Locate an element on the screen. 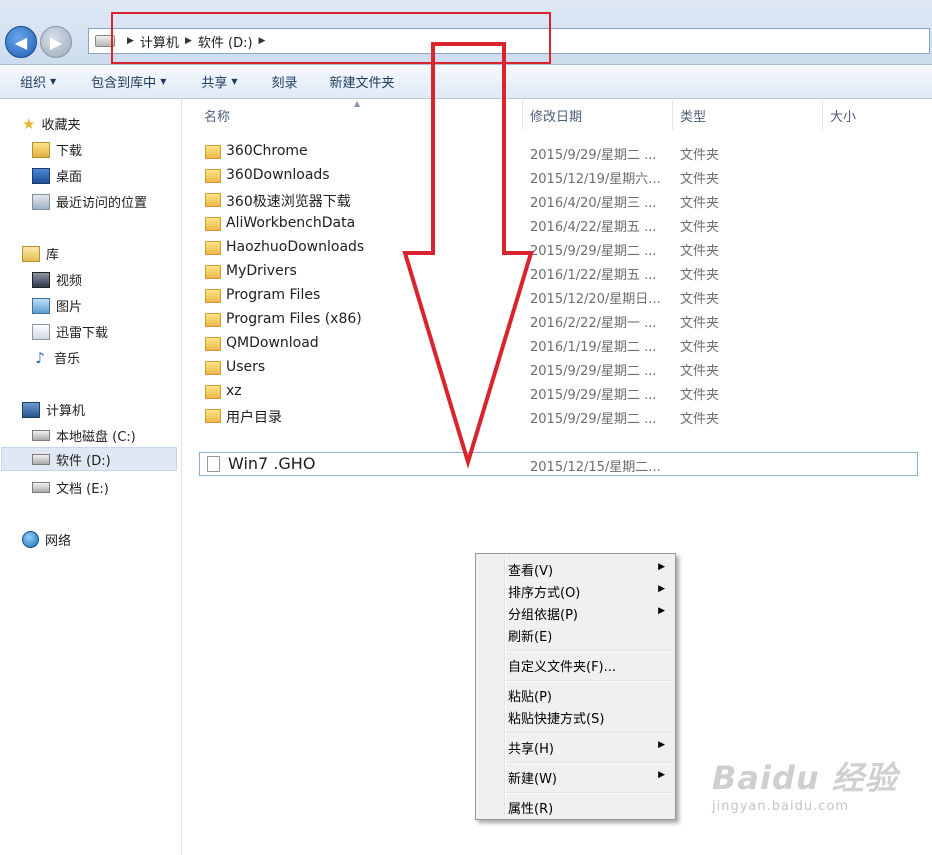  menu-item-view: 查看(V) is located at coordinates (530, 569).